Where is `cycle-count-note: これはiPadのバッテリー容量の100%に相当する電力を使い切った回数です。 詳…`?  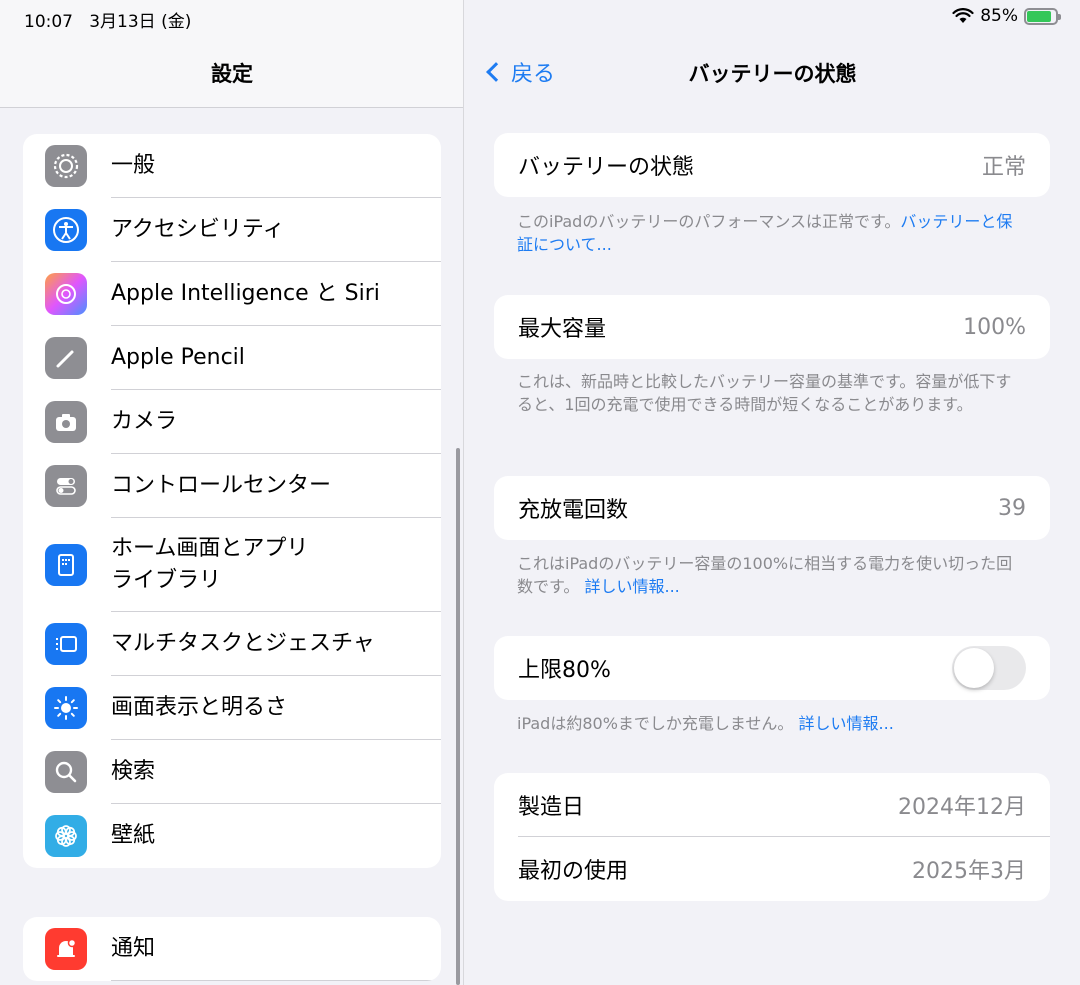
cycle-count-note: これはiPadのバッテリー容量の100%に相当する電力を使い切った回数です。 詳… is located at coordinates (765, 575).